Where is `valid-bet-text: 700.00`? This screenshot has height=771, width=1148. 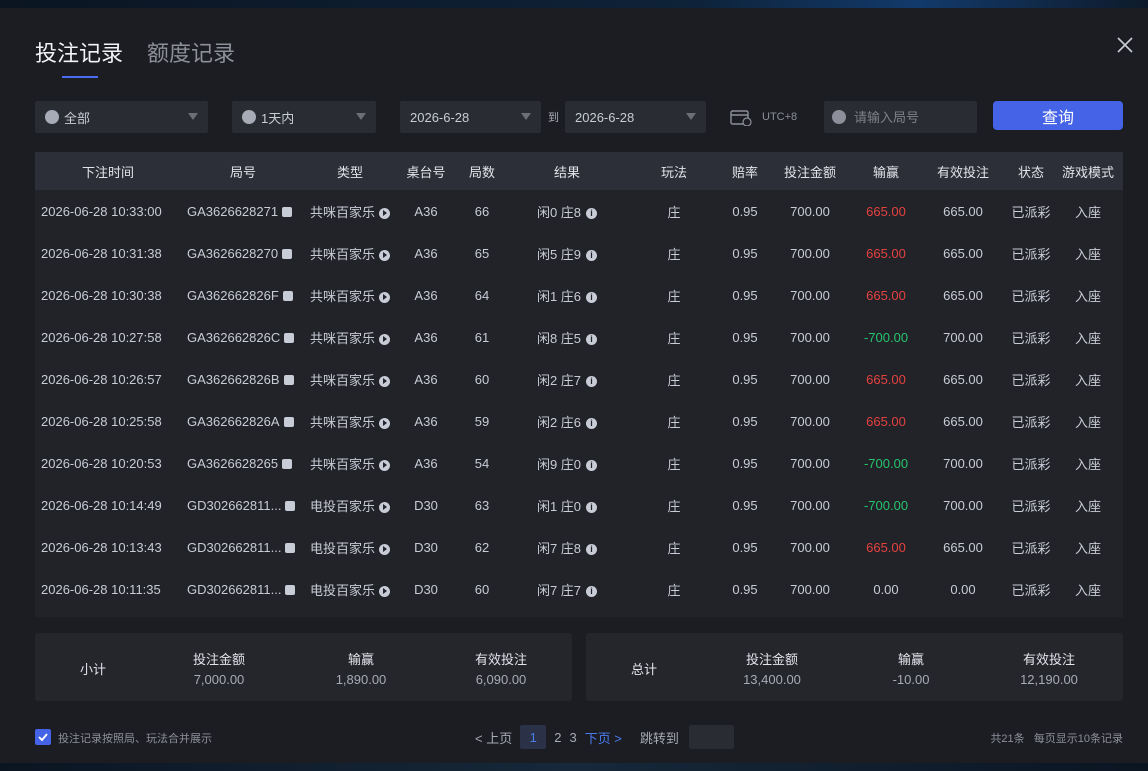 valid-bet-text: 700.00 is located at coordinates (963, 337).